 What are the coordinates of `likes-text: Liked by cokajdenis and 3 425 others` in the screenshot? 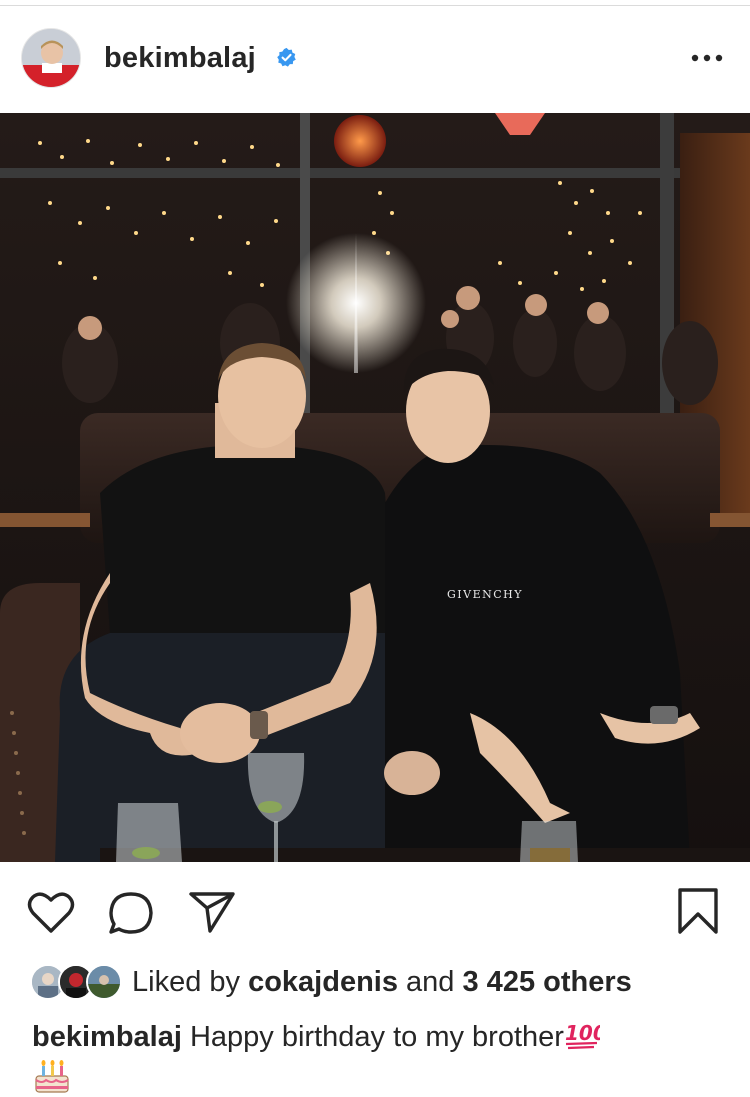 It's located at (382, 982).